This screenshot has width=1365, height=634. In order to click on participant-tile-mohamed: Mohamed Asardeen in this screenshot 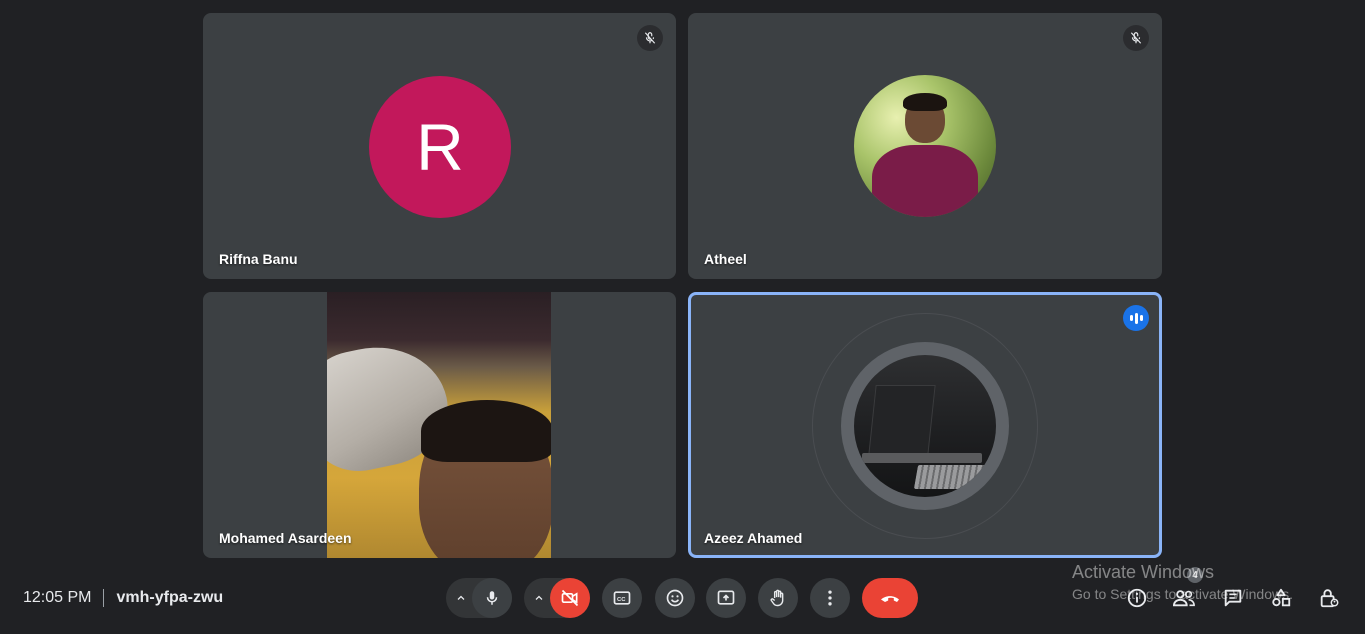, I will do `click(439, 425)`.